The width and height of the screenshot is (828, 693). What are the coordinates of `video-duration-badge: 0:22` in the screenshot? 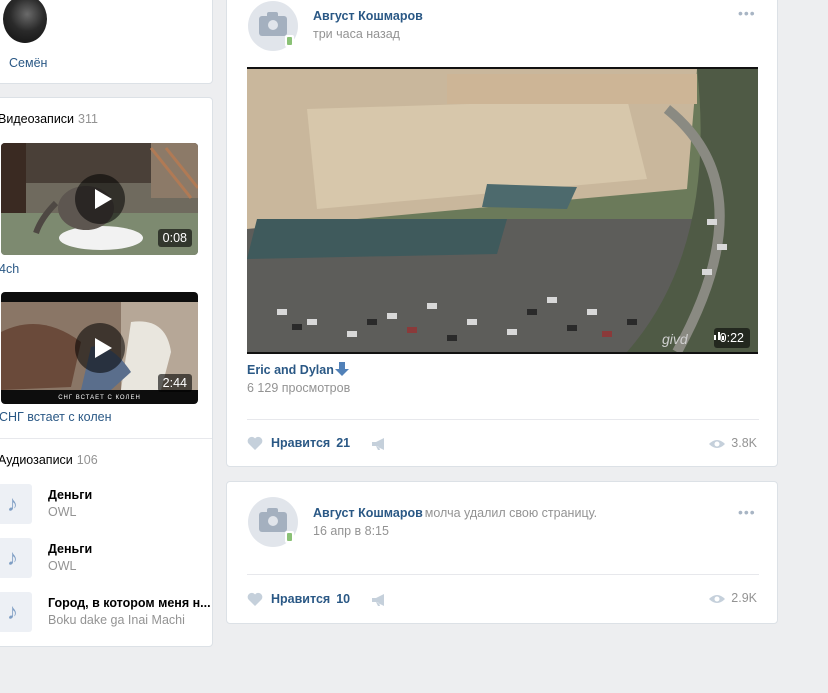 It's located at (731, 338).